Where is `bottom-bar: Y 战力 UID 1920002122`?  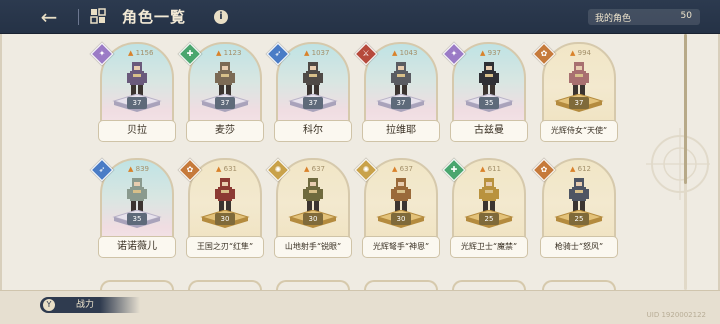
bottom-bar: Y 战力 UID 1920002122 is located at coordinates (360, 307).